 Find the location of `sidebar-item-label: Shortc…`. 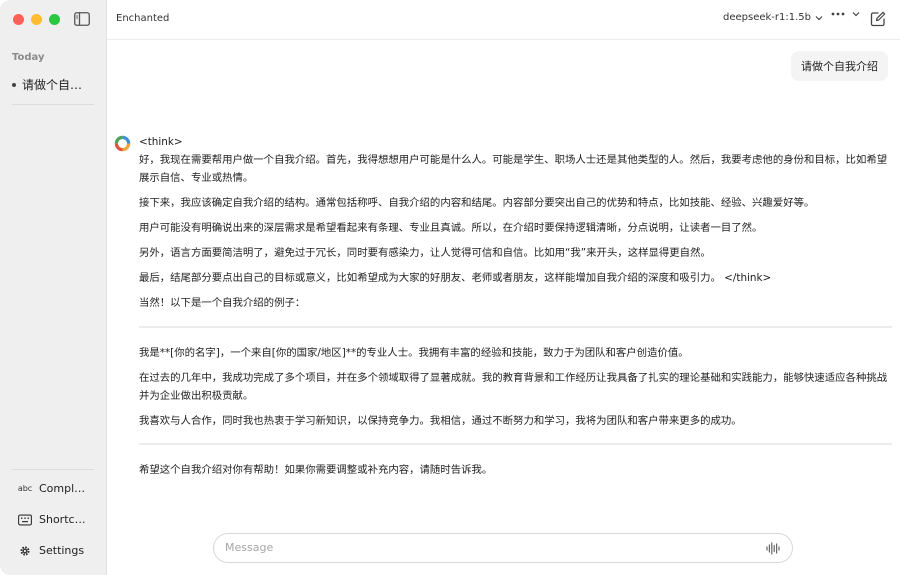

sidebar-item-label: Shortc… is located at coordinates (62, 519).